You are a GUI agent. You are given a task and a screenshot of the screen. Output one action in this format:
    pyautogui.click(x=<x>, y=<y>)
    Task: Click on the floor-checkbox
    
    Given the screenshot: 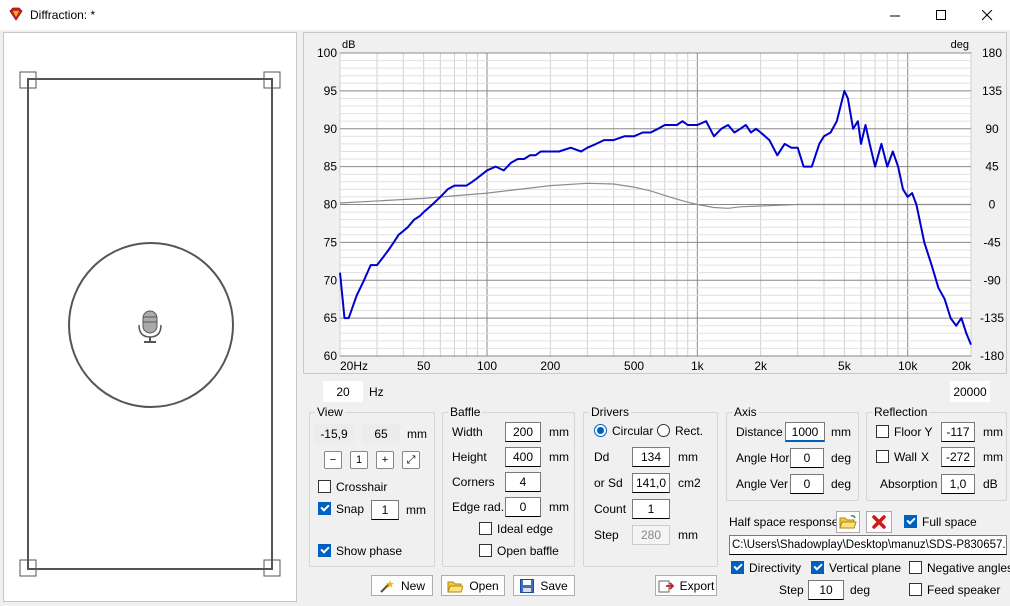 What is the action you would take?
    pyautogui.click(x=882, y=431)
    